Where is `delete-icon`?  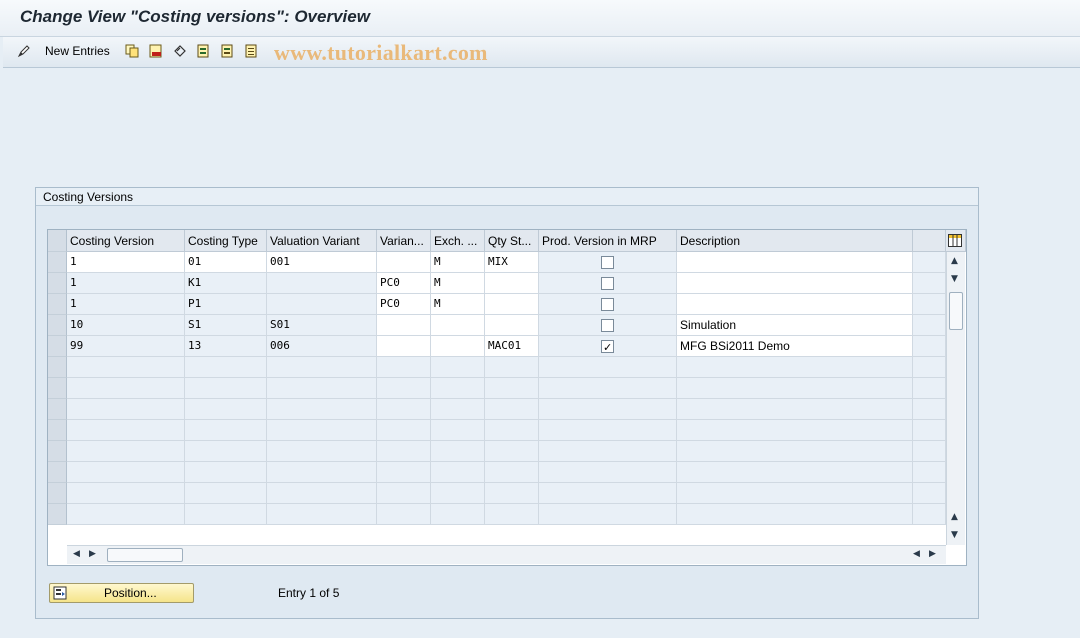 delete-icon is located at coordinates (156, 51).